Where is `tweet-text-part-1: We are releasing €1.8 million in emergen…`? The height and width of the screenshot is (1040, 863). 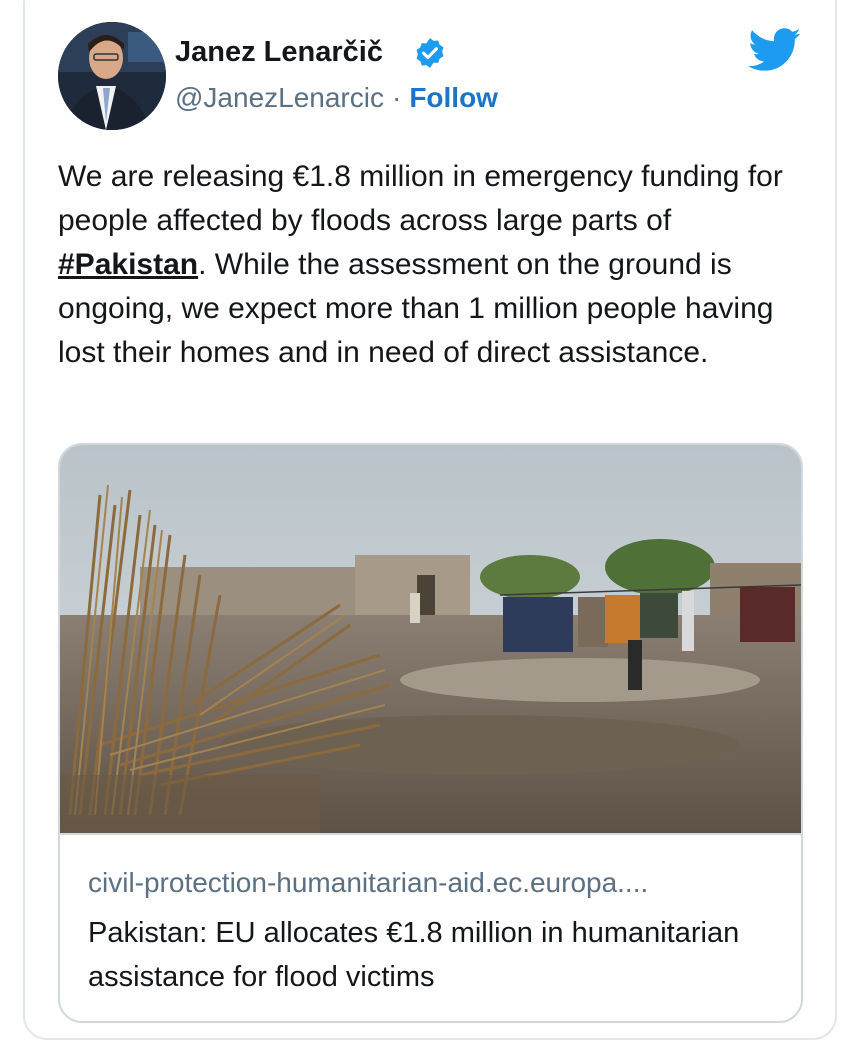 tweet-text-part-1: We are releasing €1.8 million in emergen… is located at coordinates (420, 198).